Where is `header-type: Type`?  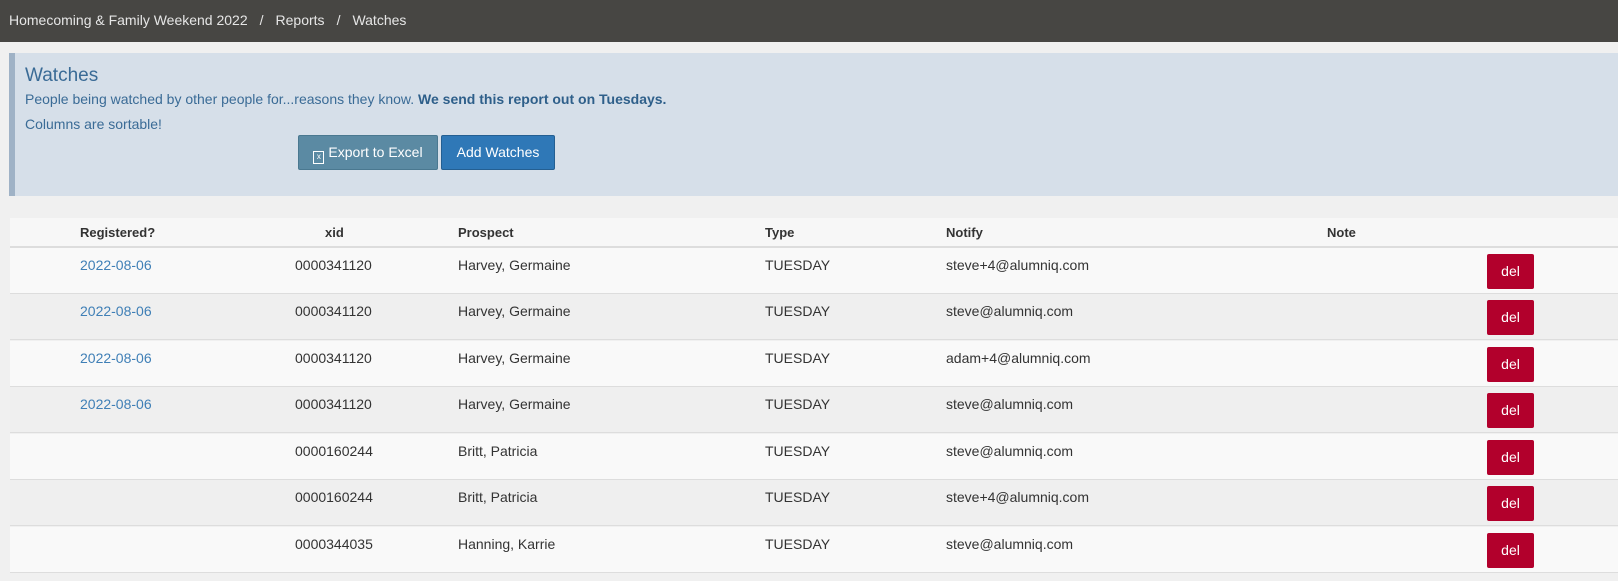 header-type: Type is located at coordinates (779, 232).